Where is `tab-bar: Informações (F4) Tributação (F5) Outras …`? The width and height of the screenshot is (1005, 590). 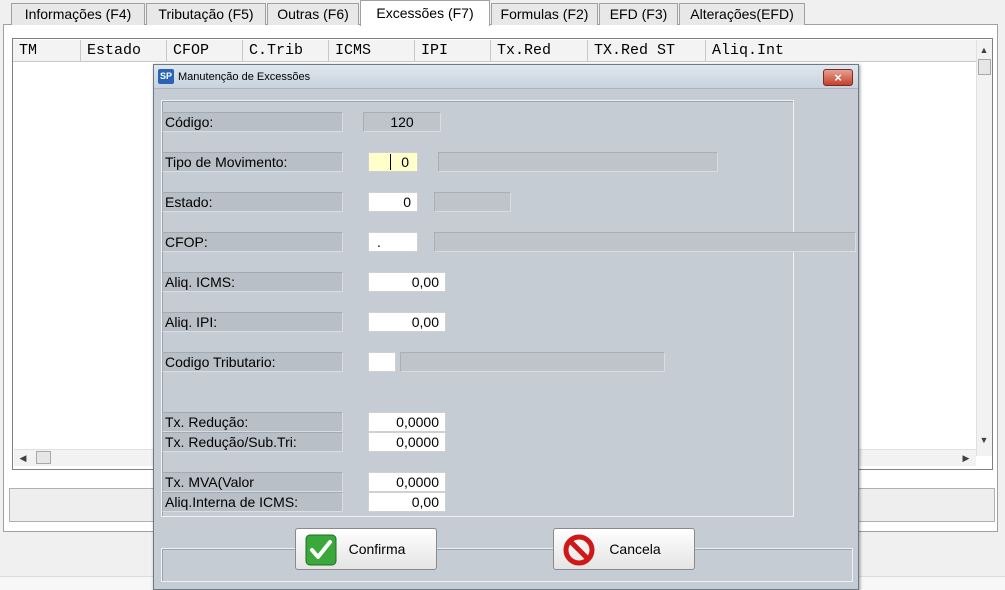 tab-bar: Informações (F4) Tributação (F5) Outras … is located at coordinates (502, 13).